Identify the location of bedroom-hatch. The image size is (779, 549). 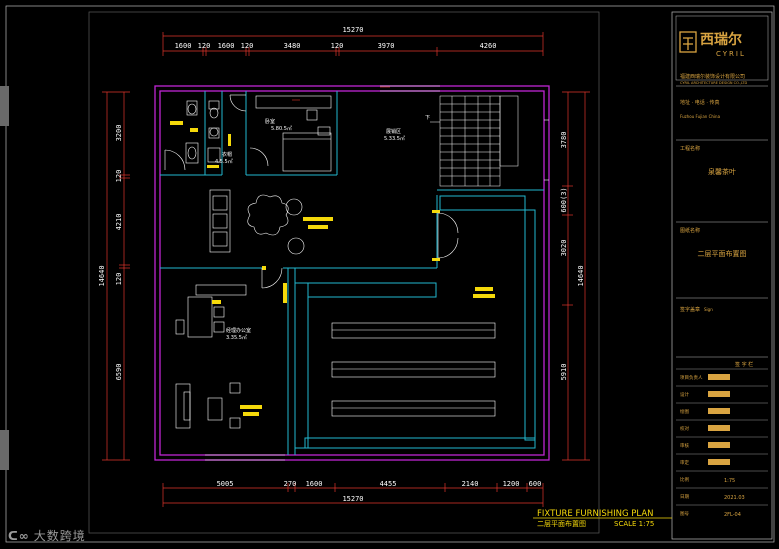
(341, 93).